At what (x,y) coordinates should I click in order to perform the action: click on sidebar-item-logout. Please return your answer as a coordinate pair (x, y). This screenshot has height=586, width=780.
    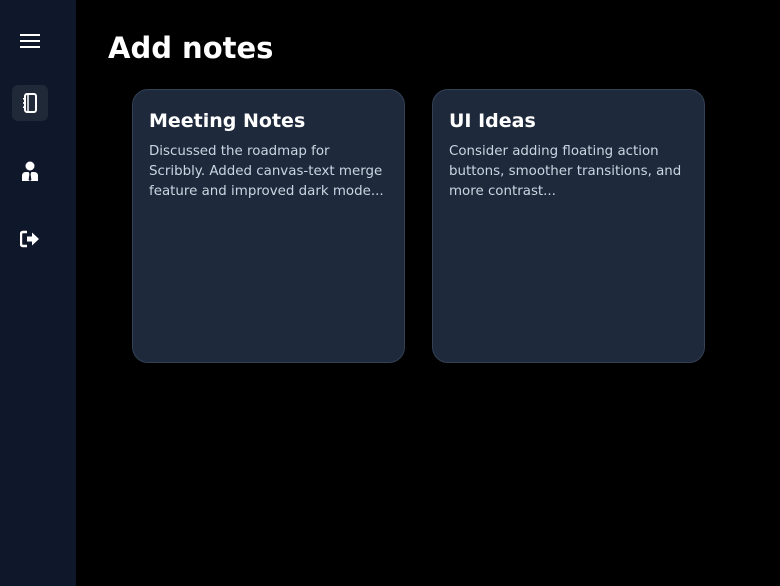
    Looking at the image, I should click on (30, 239).